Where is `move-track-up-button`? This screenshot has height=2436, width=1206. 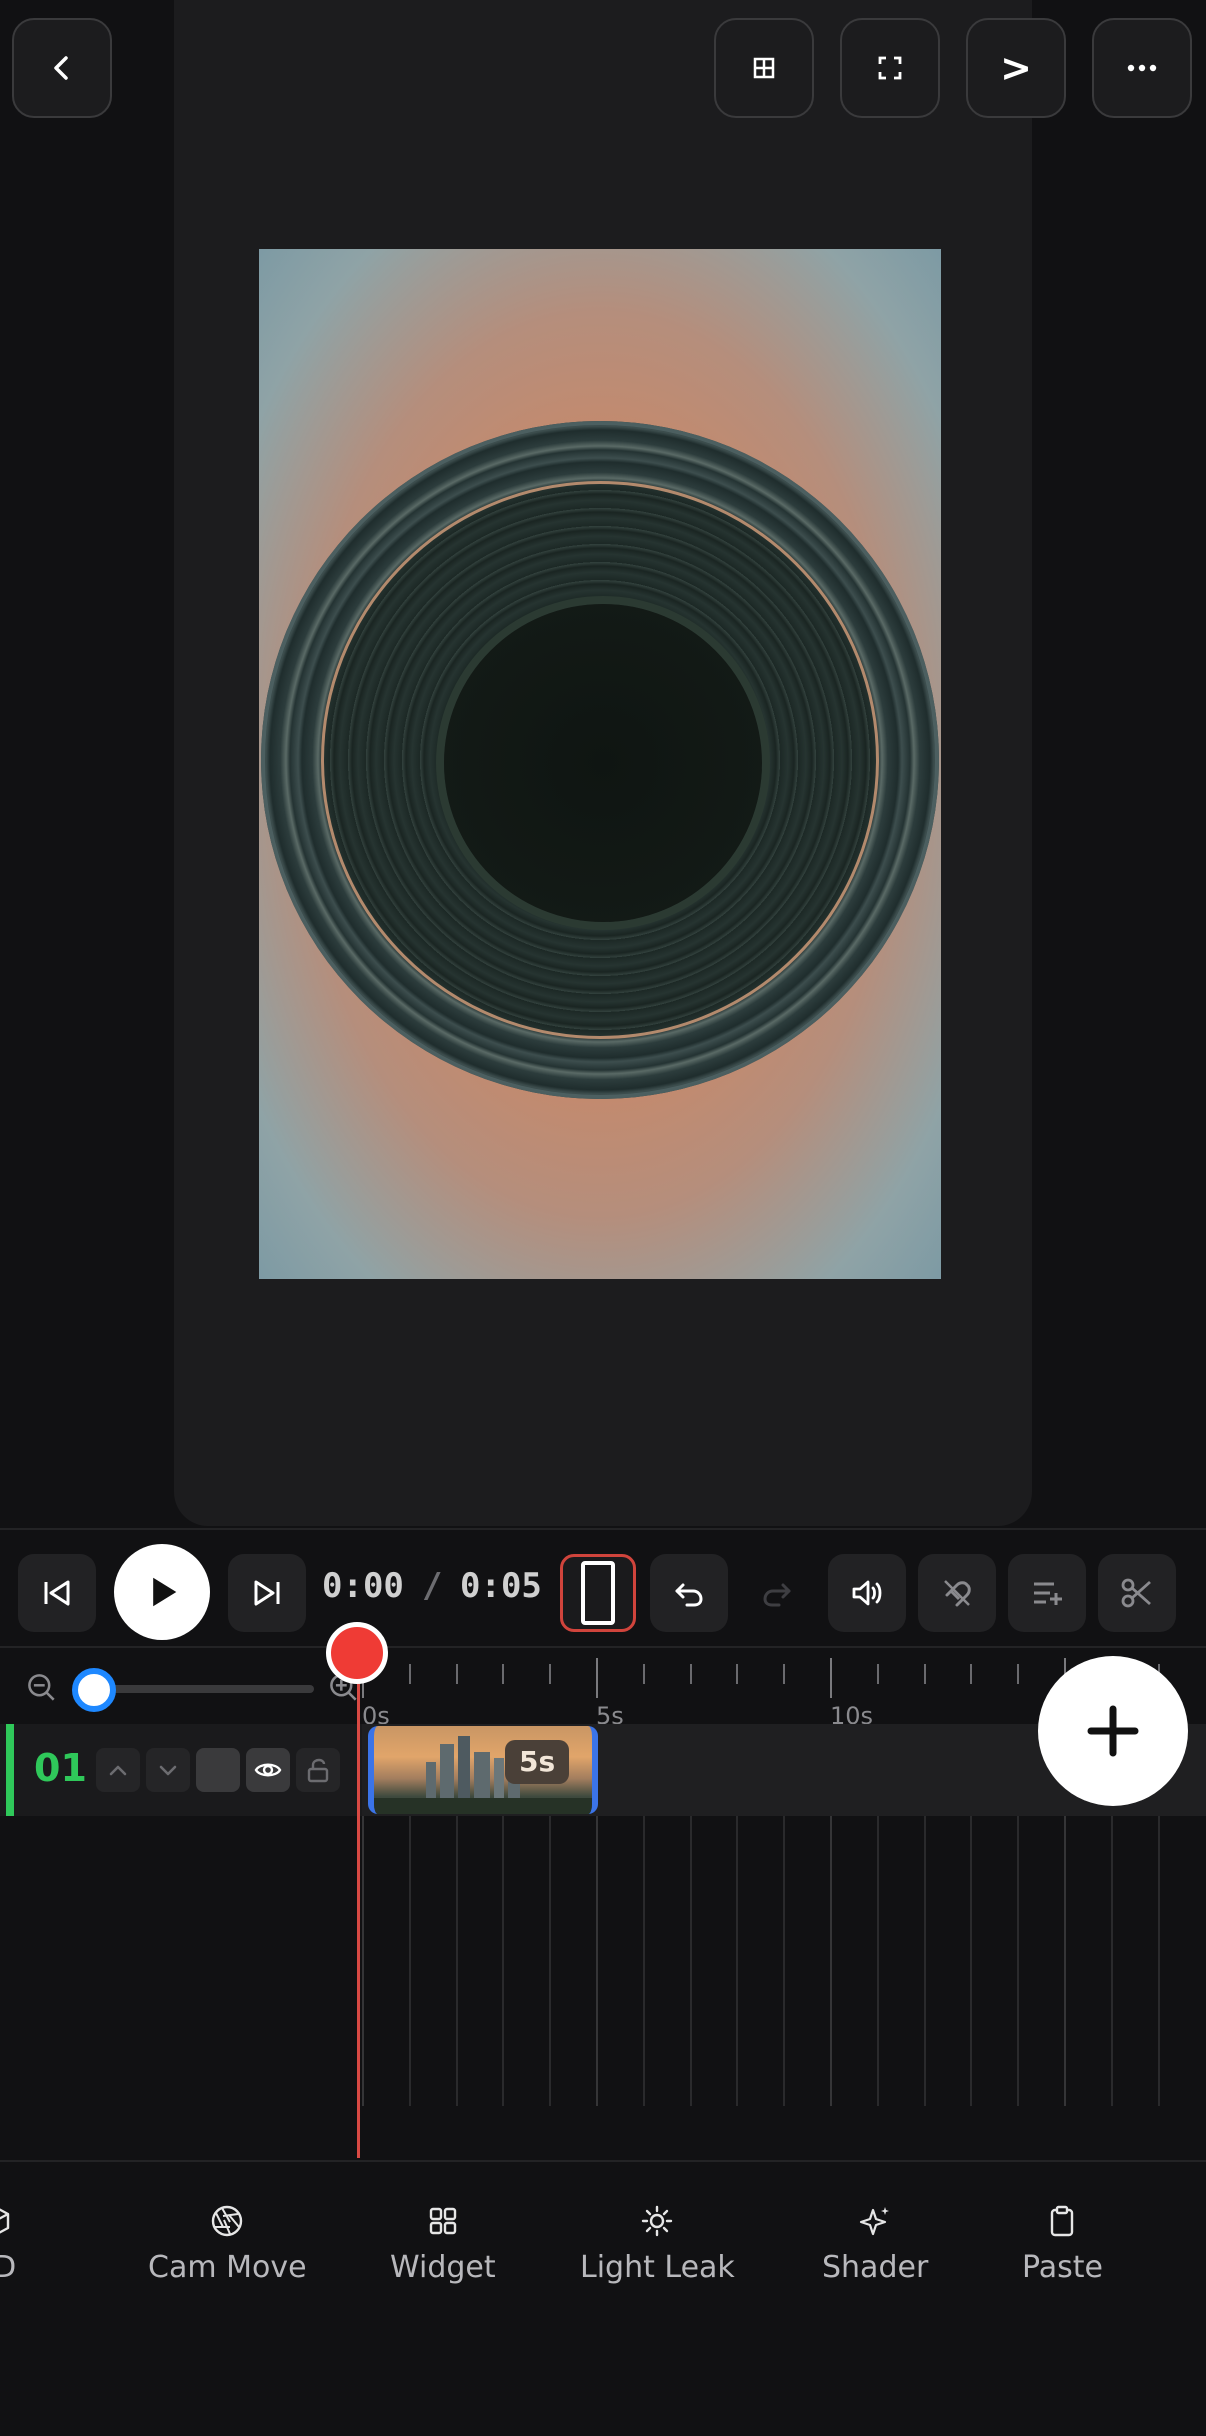 move-track-up-button is located at coordinates (118, 1770).